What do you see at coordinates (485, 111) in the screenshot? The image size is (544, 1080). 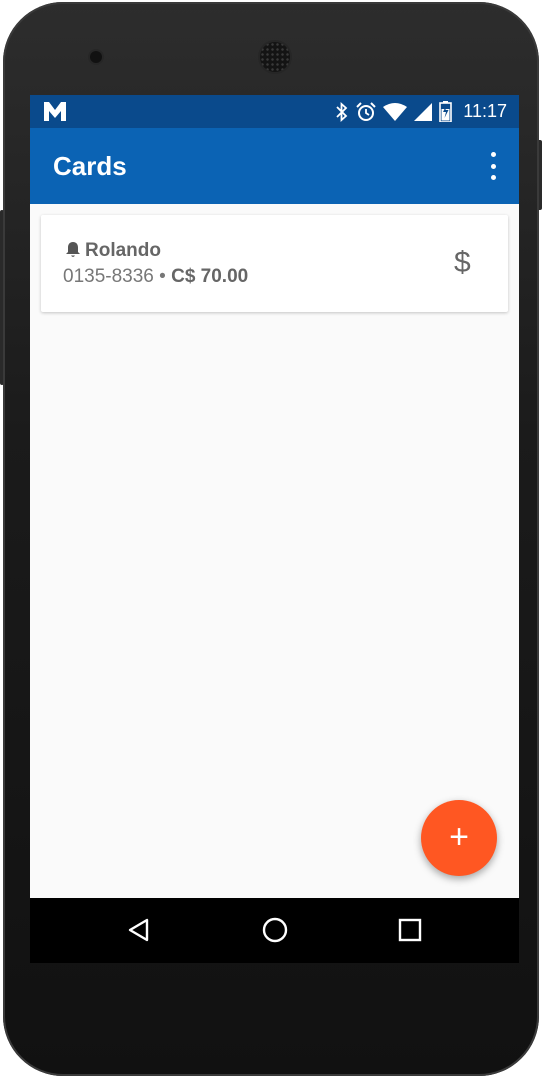 I see `status-time: 11:17` at bounding box center [485, 111].